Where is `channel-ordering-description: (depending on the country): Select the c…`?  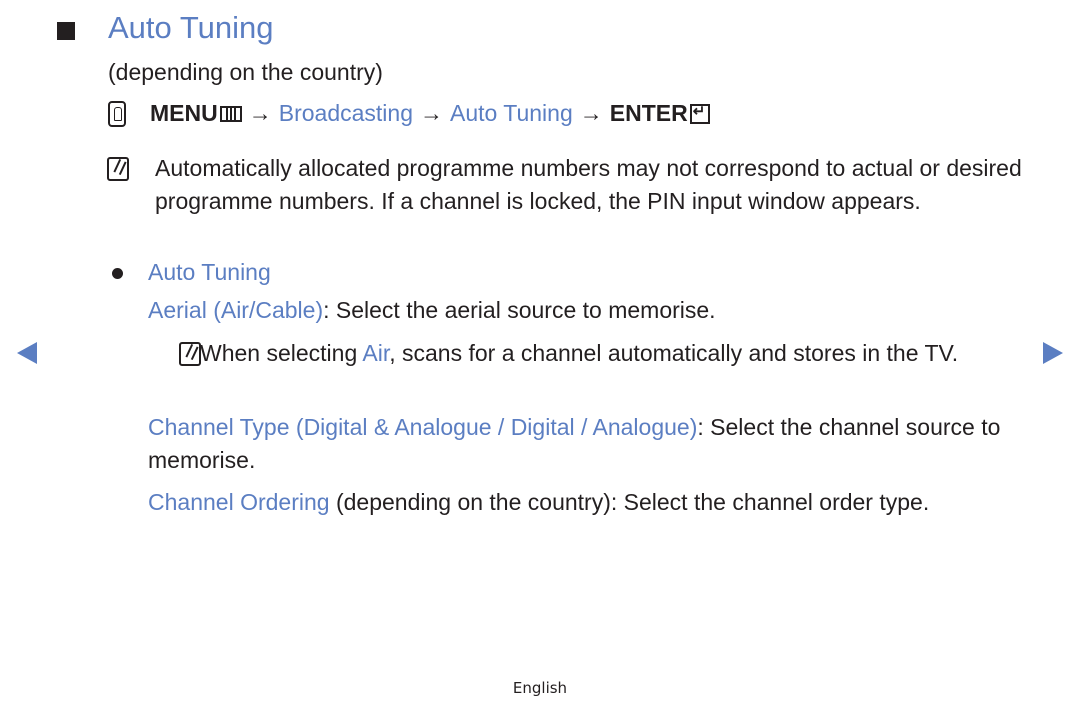 channel-ordering-description: (depending on the country): Select the c… is located at coordinates (629, 502).